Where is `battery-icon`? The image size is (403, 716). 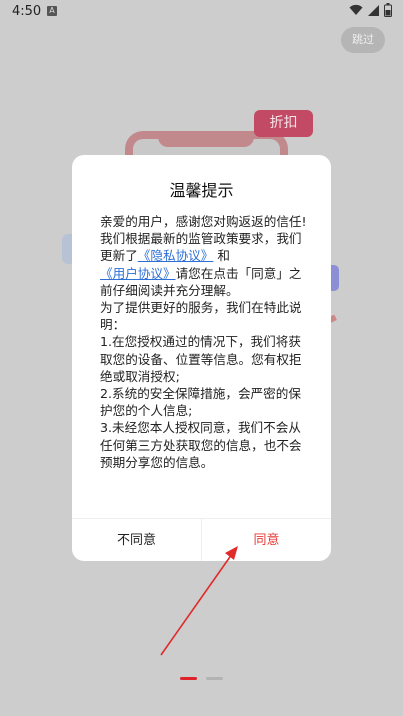
battery-icon is located at coordinates (388, 10).